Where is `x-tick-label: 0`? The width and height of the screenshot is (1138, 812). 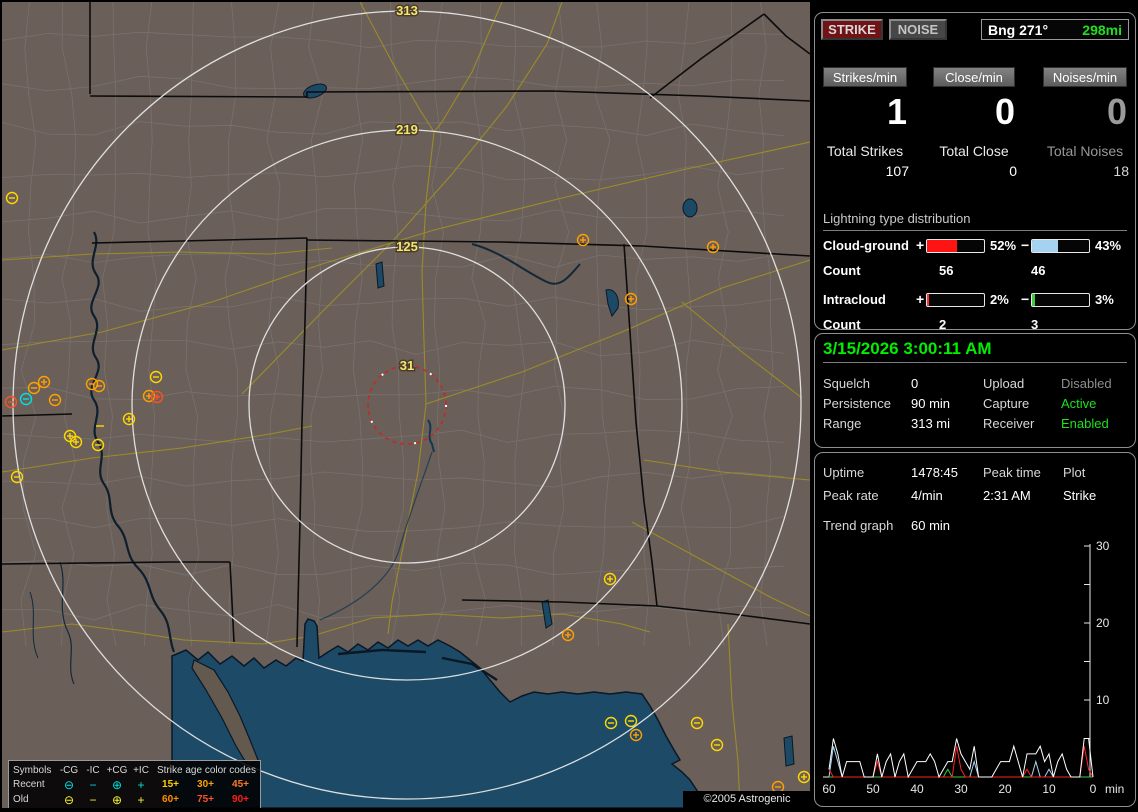
x-tick-label: 0 is located at coordinates (1093, 789).